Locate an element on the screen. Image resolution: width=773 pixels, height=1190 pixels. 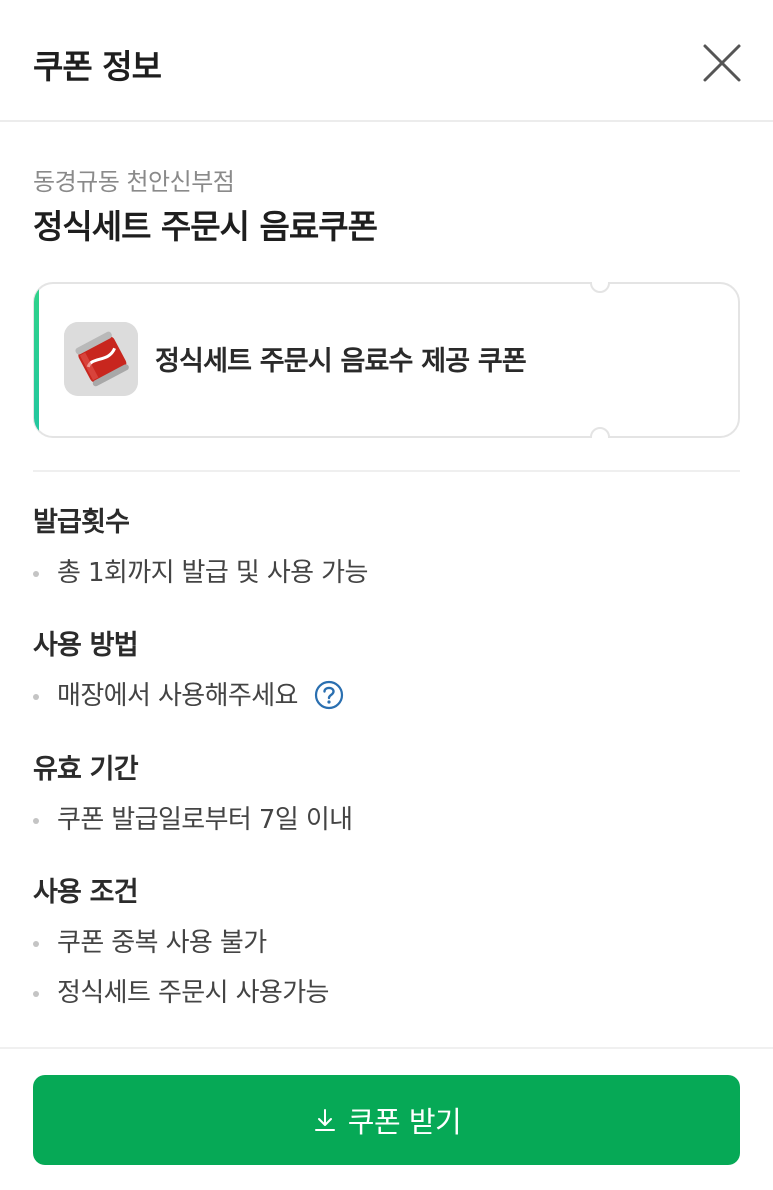
soda-can-icon is located at coordinates (101, 359).